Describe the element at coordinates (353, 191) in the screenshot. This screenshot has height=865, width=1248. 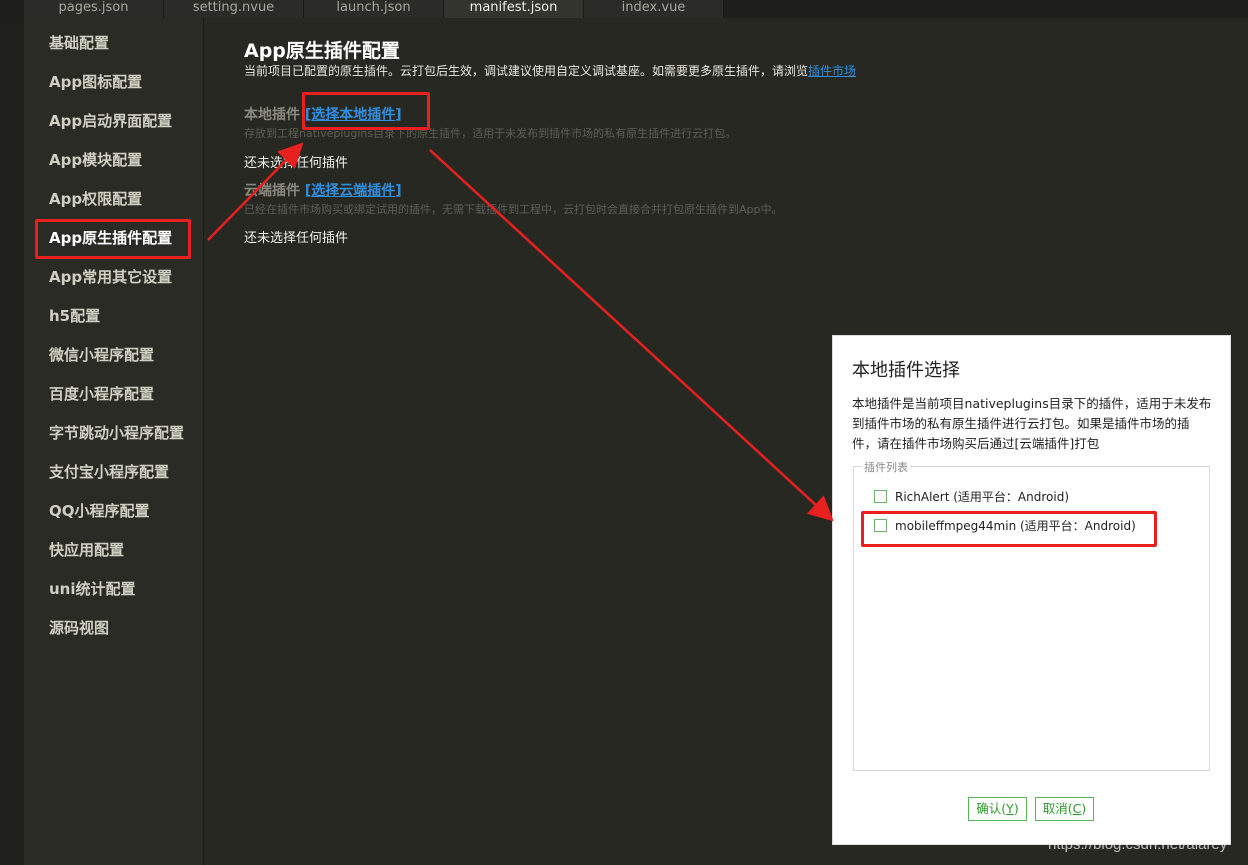
I see `select-cloud-plugin-link: 选择云端插件` at that location.